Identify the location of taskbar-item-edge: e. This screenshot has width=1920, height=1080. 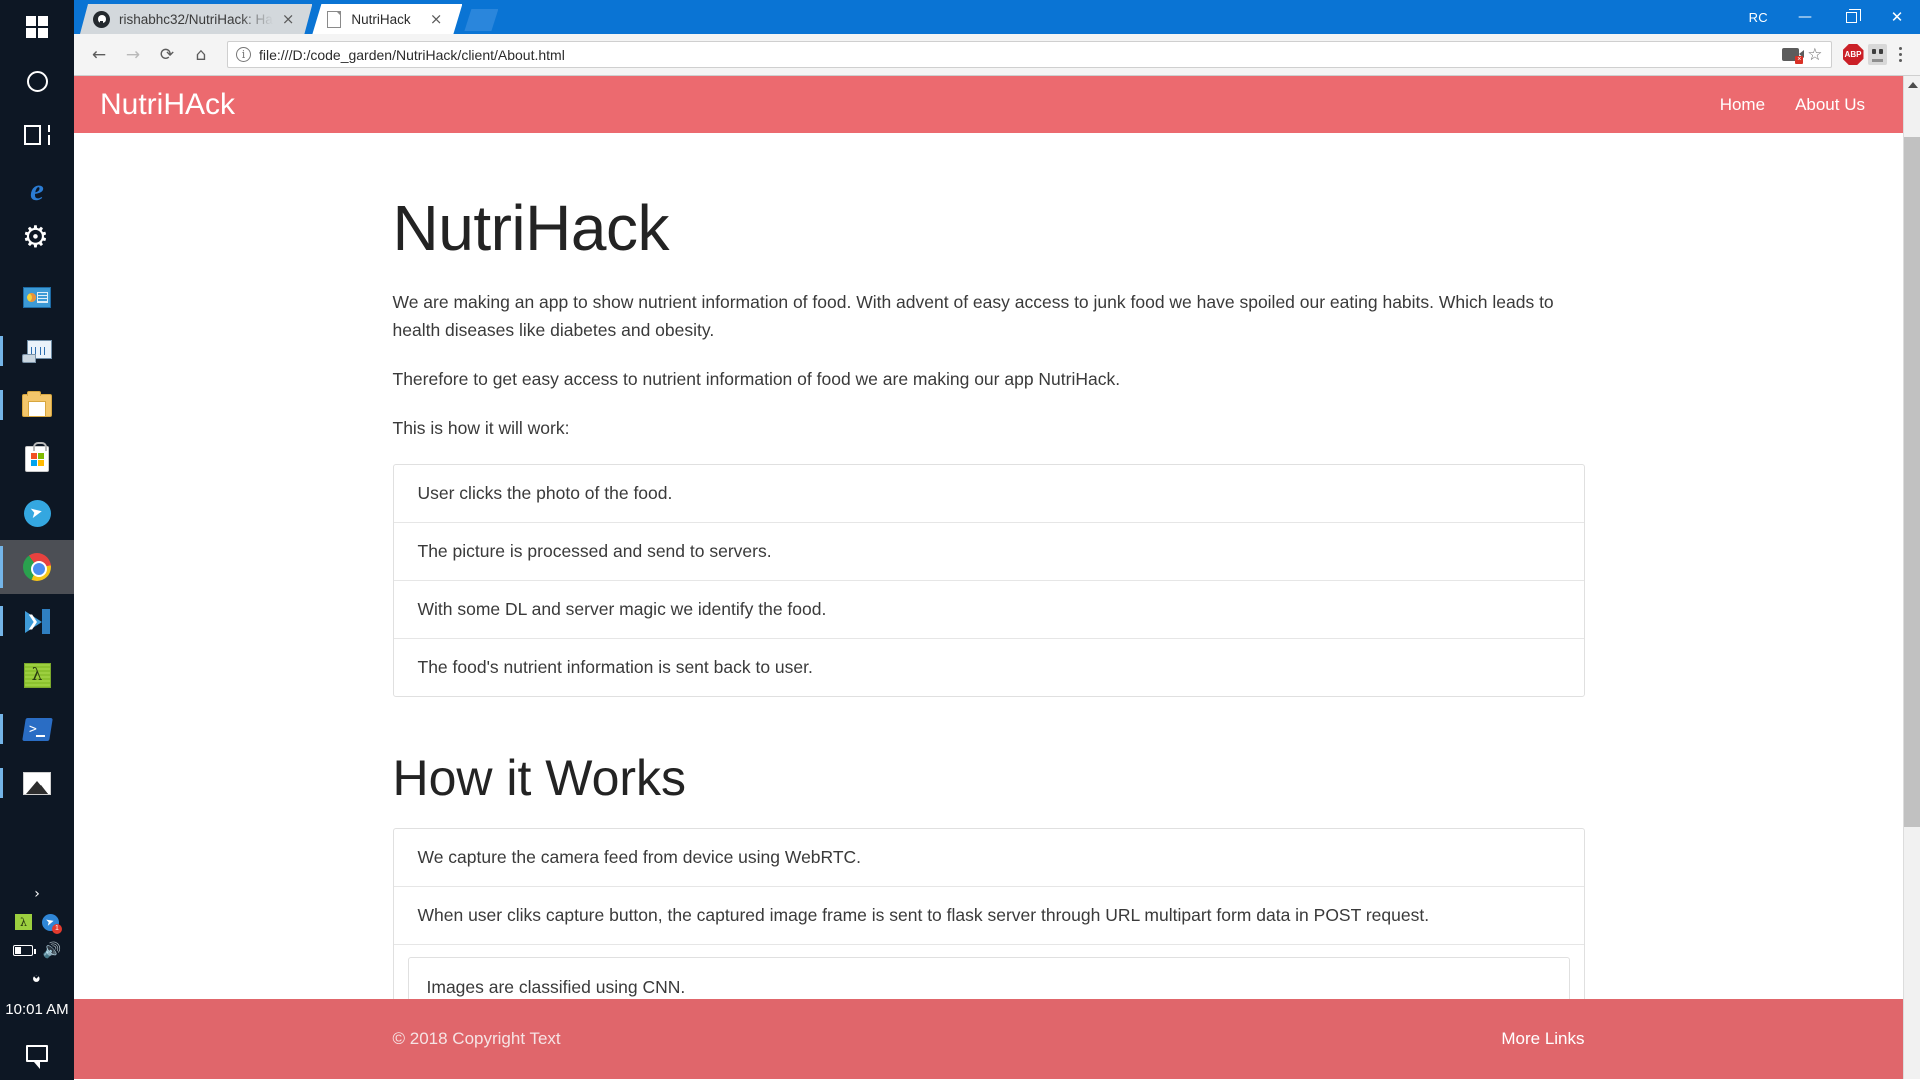
(37, 189).